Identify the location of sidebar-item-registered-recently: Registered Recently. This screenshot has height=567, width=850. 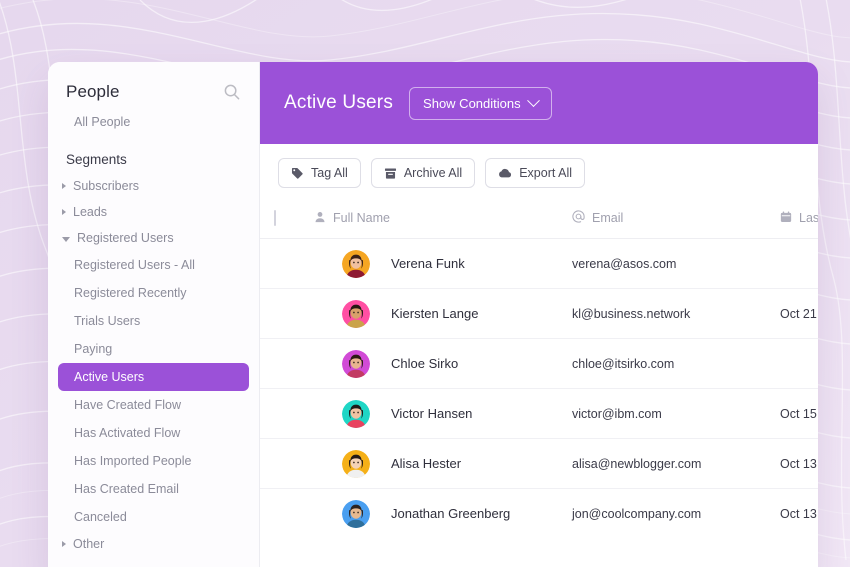
(153, 293).